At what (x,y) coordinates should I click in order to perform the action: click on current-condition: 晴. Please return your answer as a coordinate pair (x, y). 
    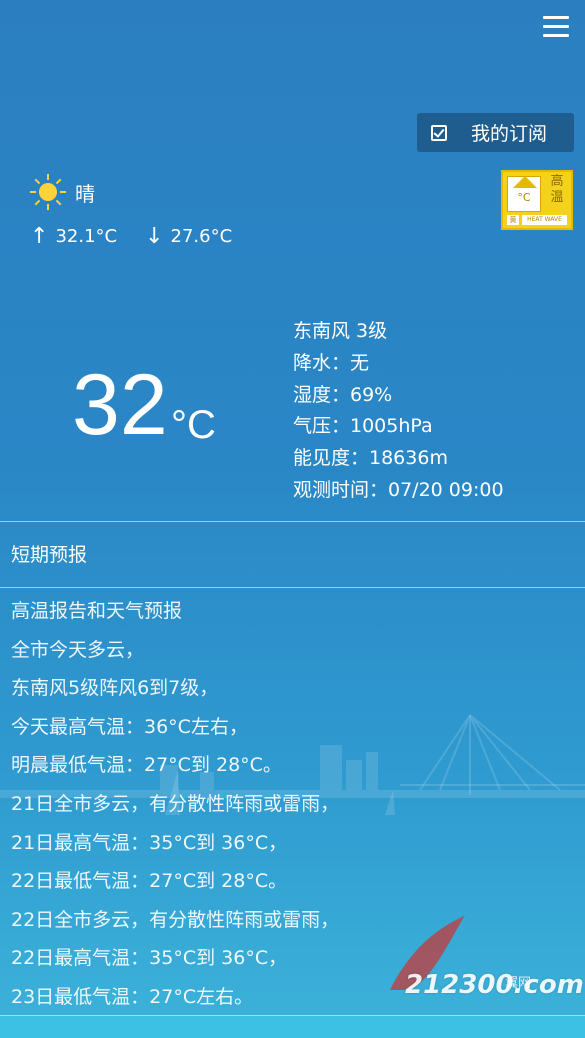
    Looking at the image, I should click on (62, 192).